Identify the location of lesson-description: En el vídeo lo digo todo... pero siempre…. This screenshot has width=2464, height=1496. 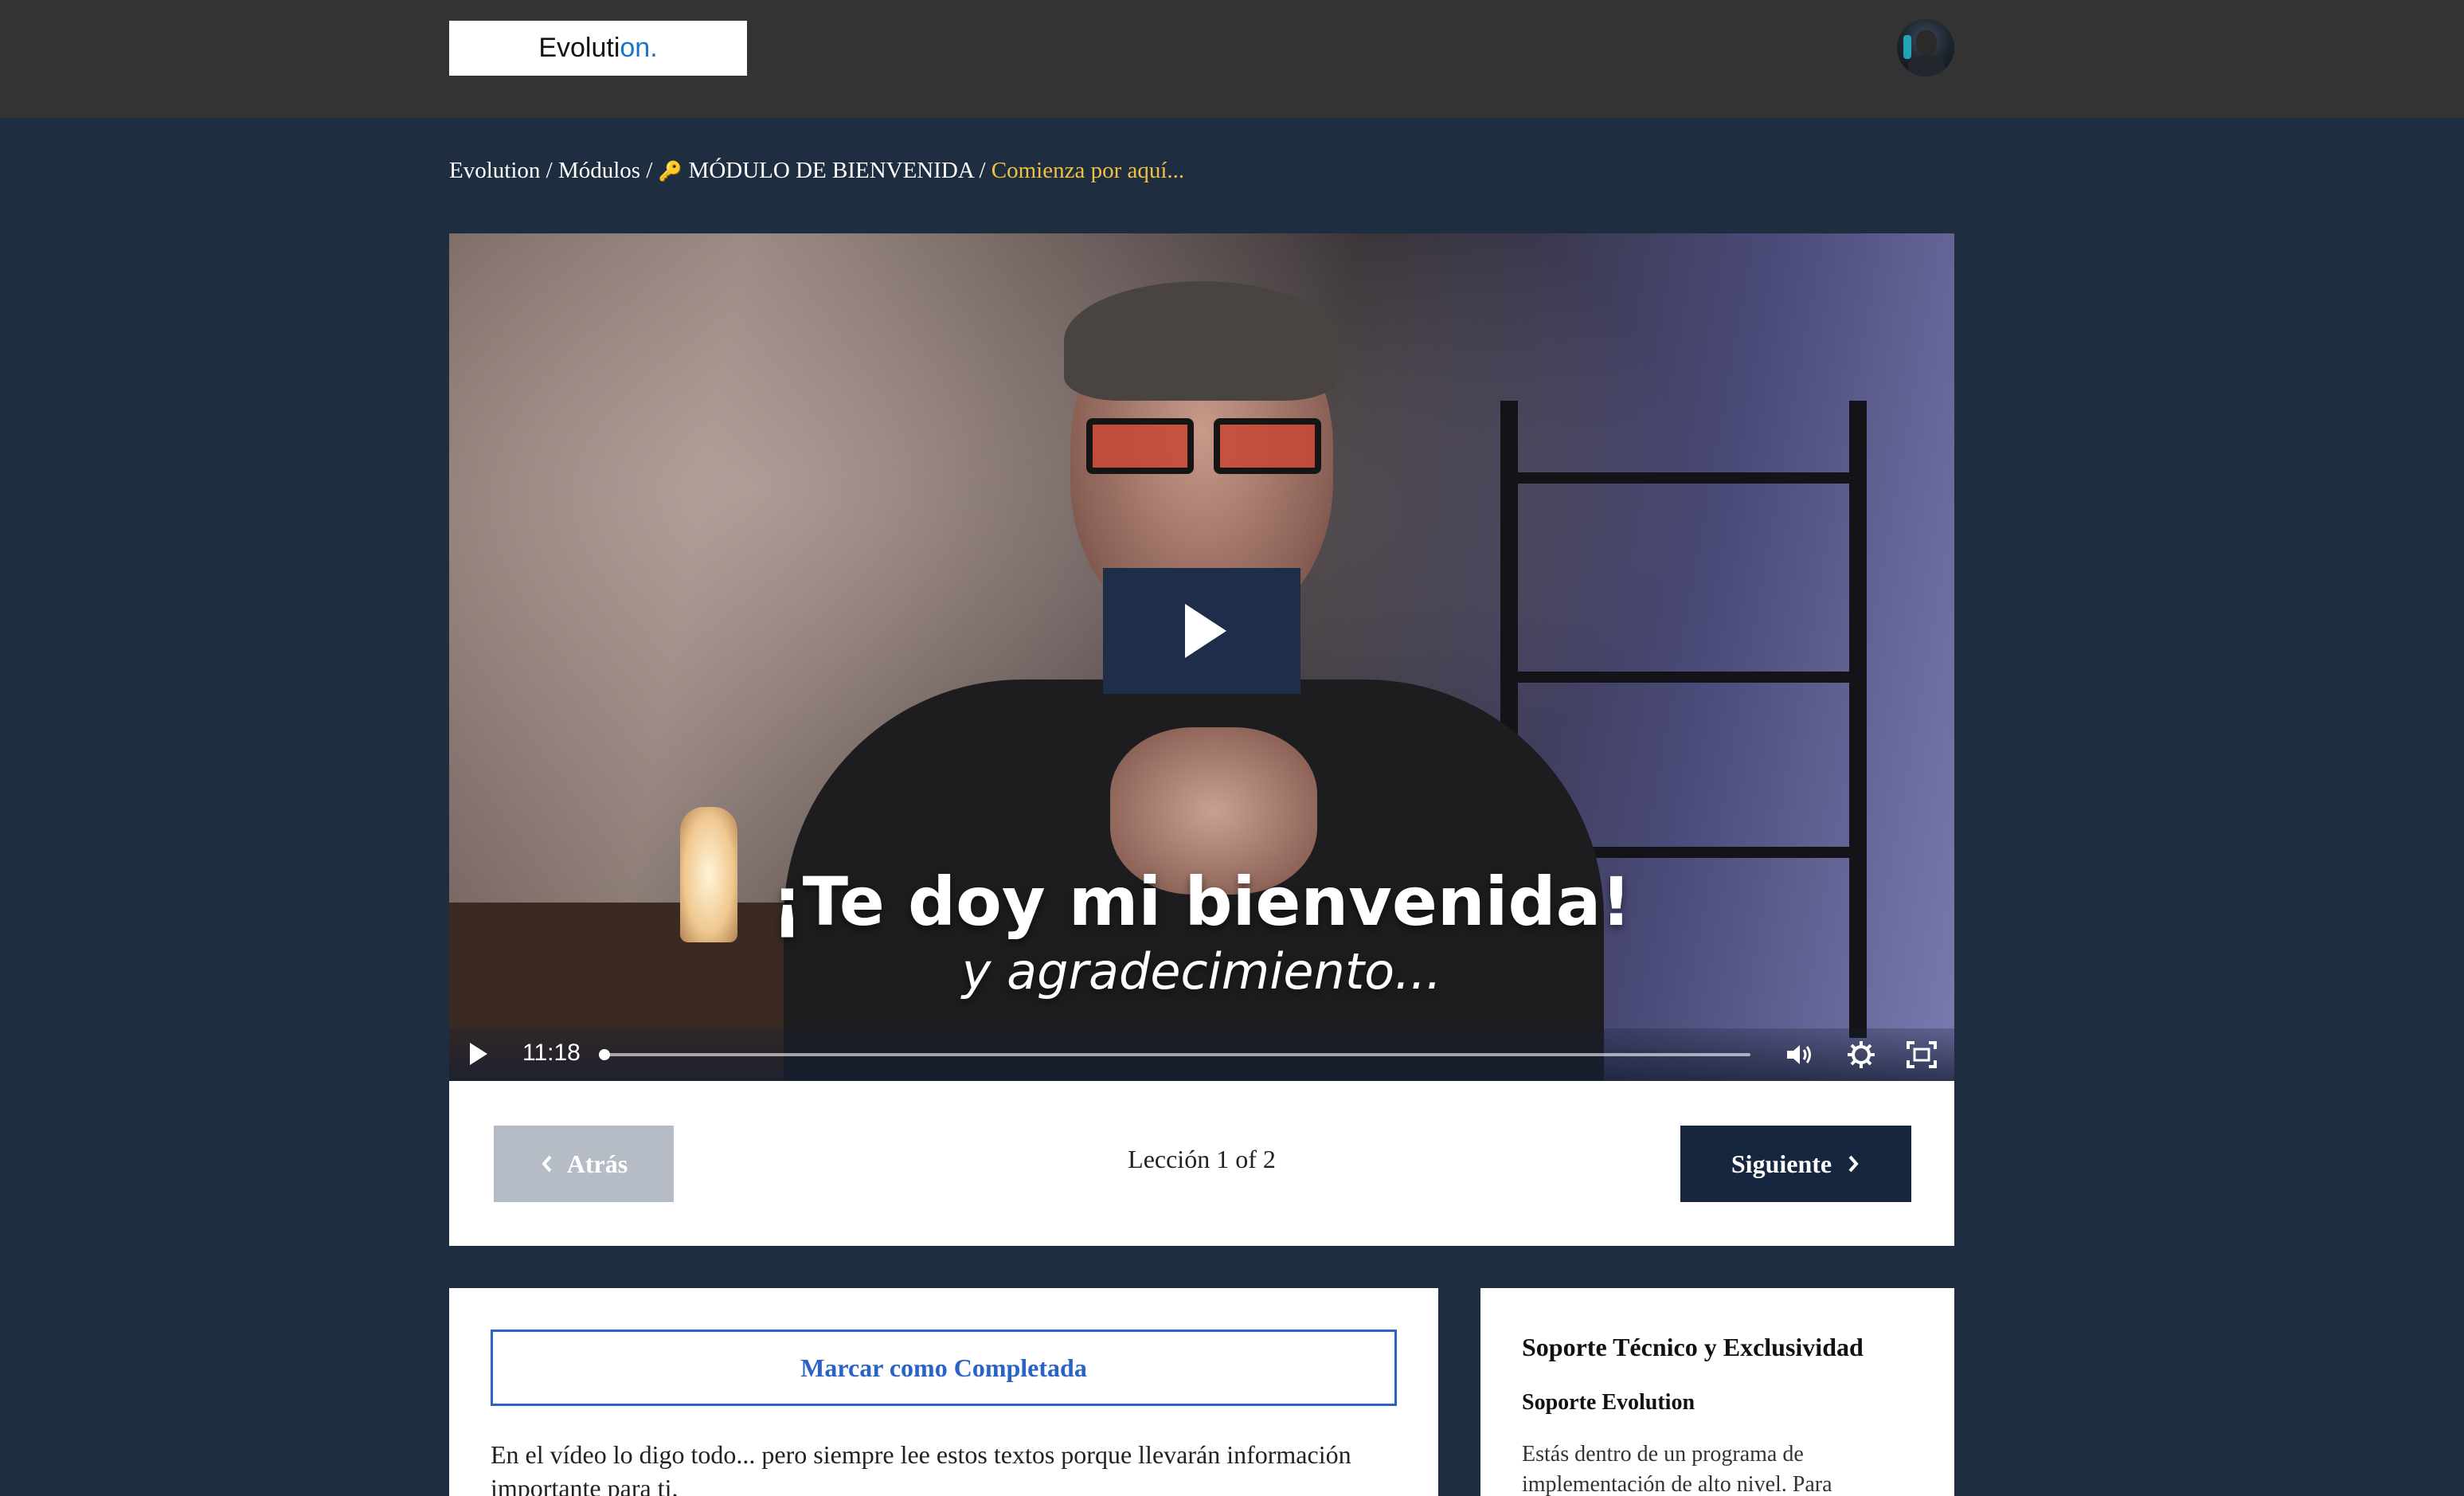
(921, 1468).